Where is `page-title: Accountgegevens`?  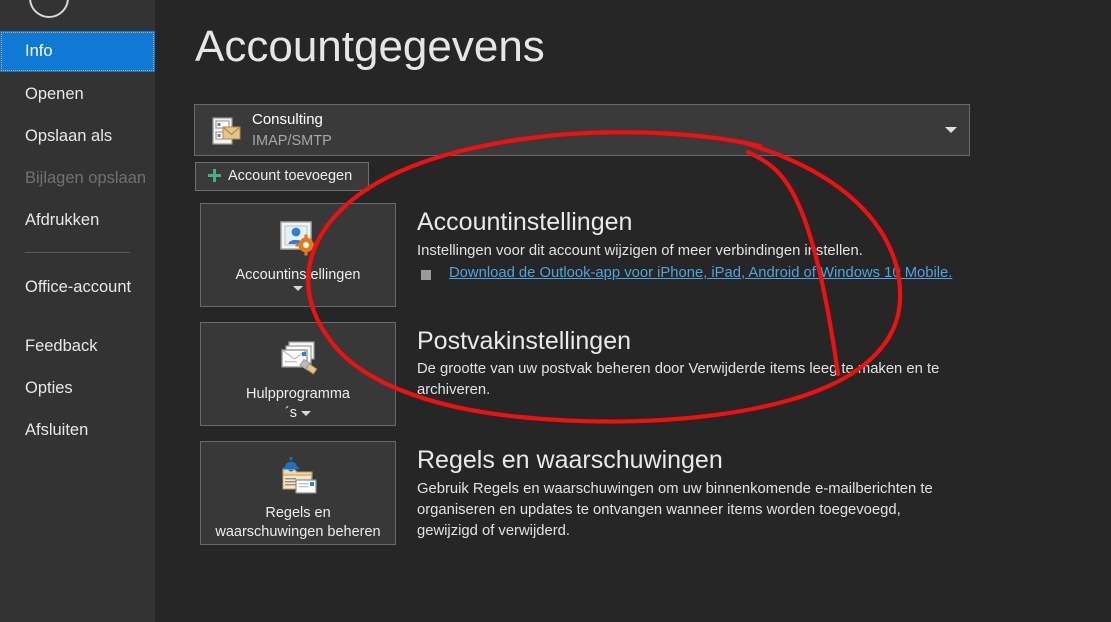
page-title: Accountgegevens is located at coordinates (370, 46).